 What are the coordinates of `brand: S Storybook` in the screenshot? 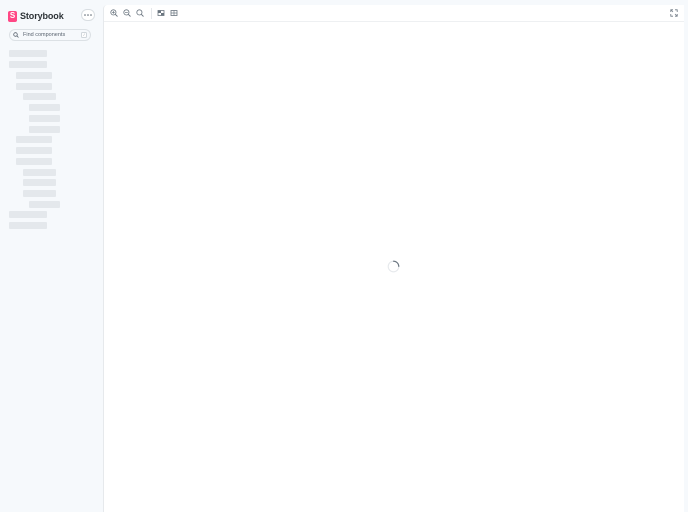 It's located at (36, 16).